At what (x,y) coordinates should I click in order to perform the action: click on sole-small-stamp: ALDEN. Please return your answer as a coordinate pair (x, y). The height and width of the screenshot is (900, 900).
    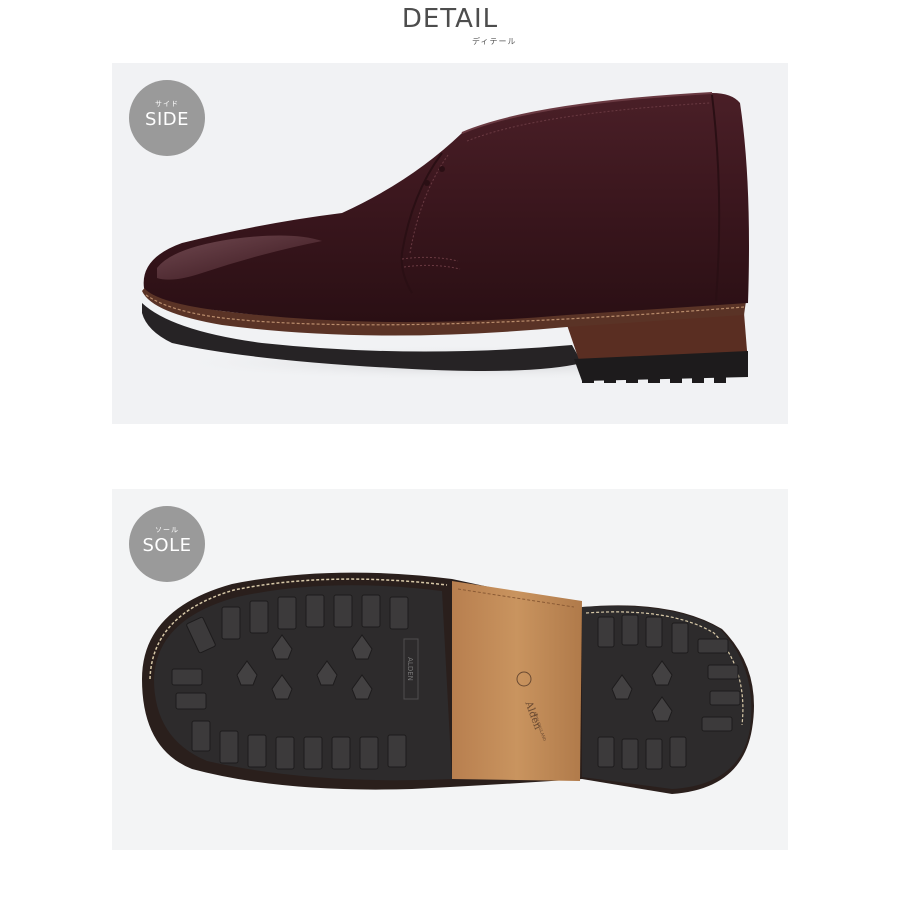
    Looking at the image, I should click on (410, 669).